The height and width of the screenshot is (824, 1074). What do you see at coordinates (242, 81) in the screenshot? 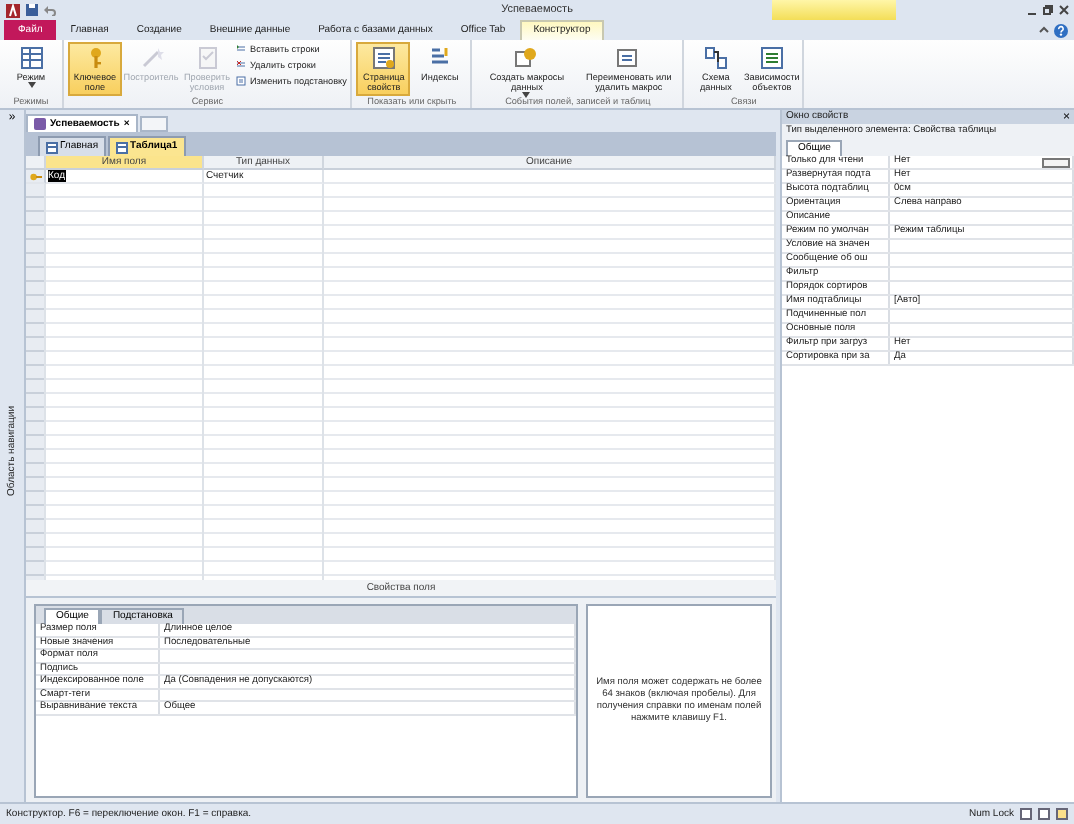
I see `lookup-icon` at bounding box center [242, 81].